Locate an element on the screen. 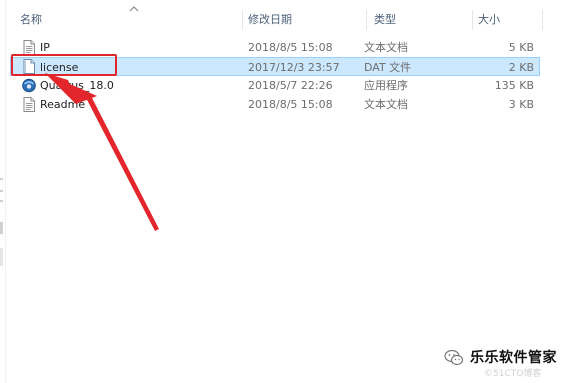 The height and width of the screenshot is (383, 576). watermark-title: 乐乐软件管家 is located at coordinates (513, 358).